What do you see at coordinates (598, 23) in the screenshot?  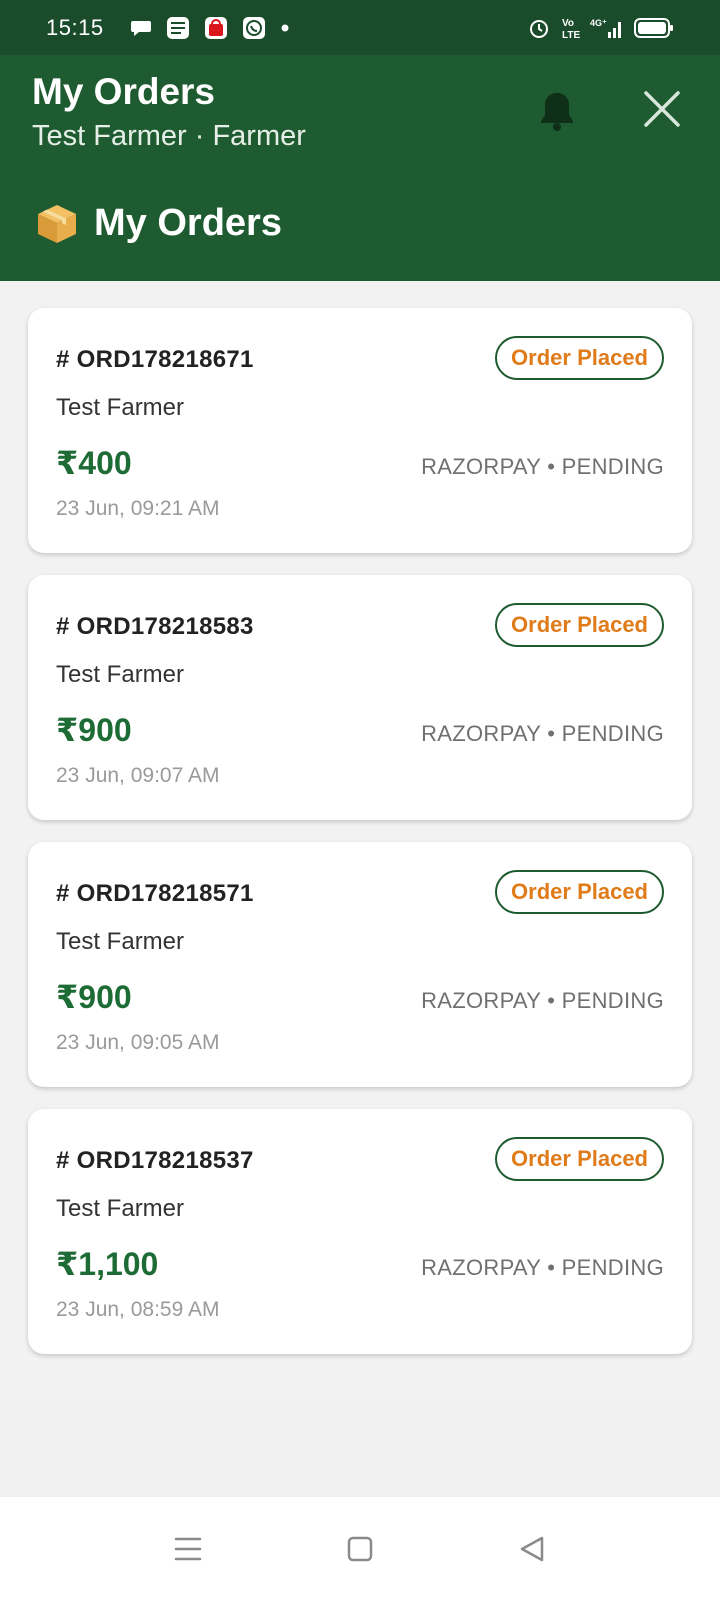 I see `svg-text: 4G⁺` at bounding box center [598, 23].